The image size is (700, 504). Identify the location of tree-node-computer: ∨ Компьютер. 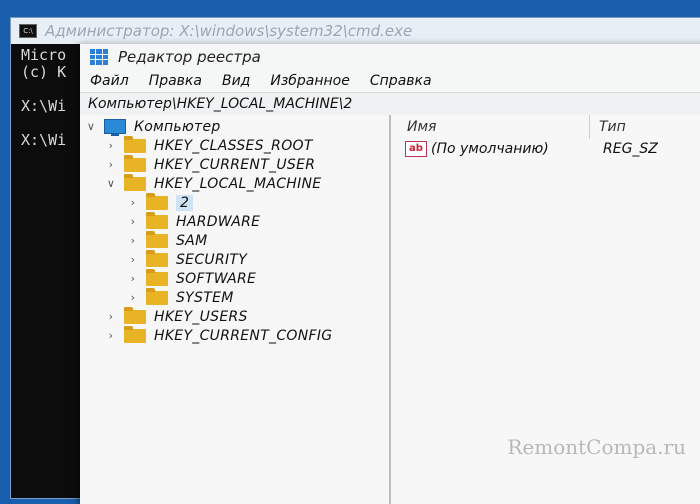
(152, 126).